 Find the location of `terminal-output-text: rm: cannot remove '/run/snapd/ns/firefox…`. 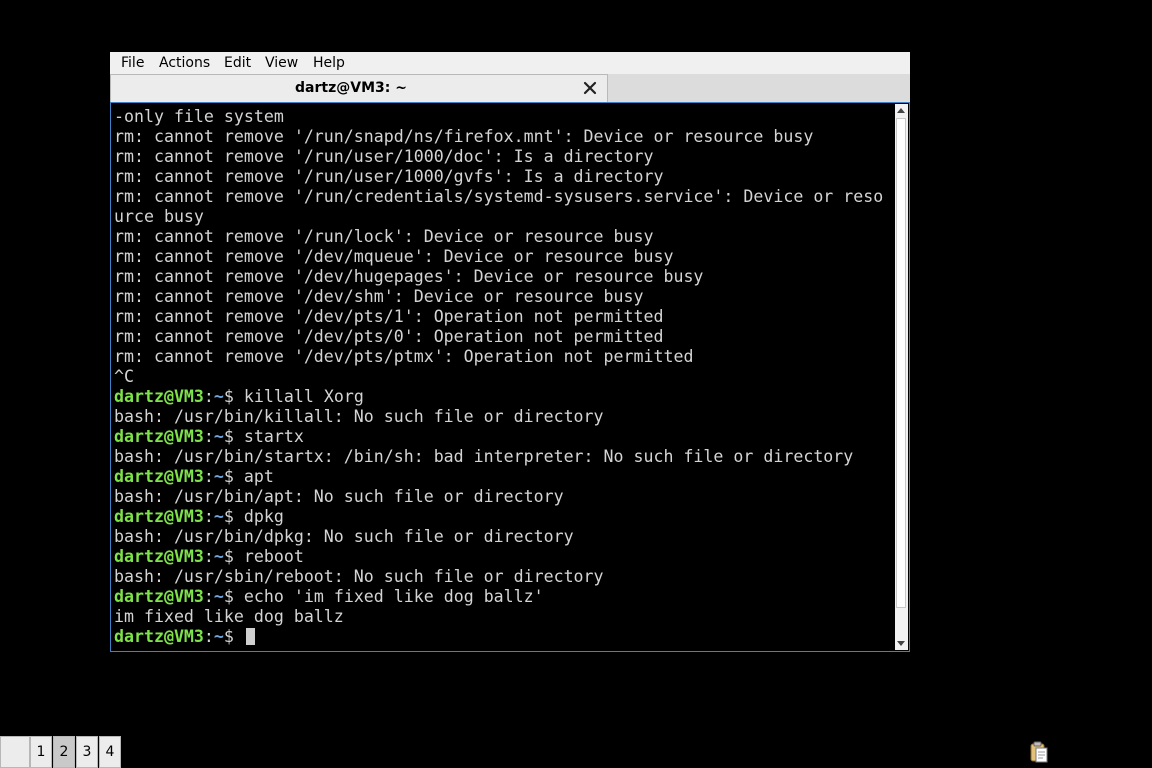

terminal-output-text: rm: cannot remove '/run/snapd/ns/firefox… is located at coordinates (464, 136).